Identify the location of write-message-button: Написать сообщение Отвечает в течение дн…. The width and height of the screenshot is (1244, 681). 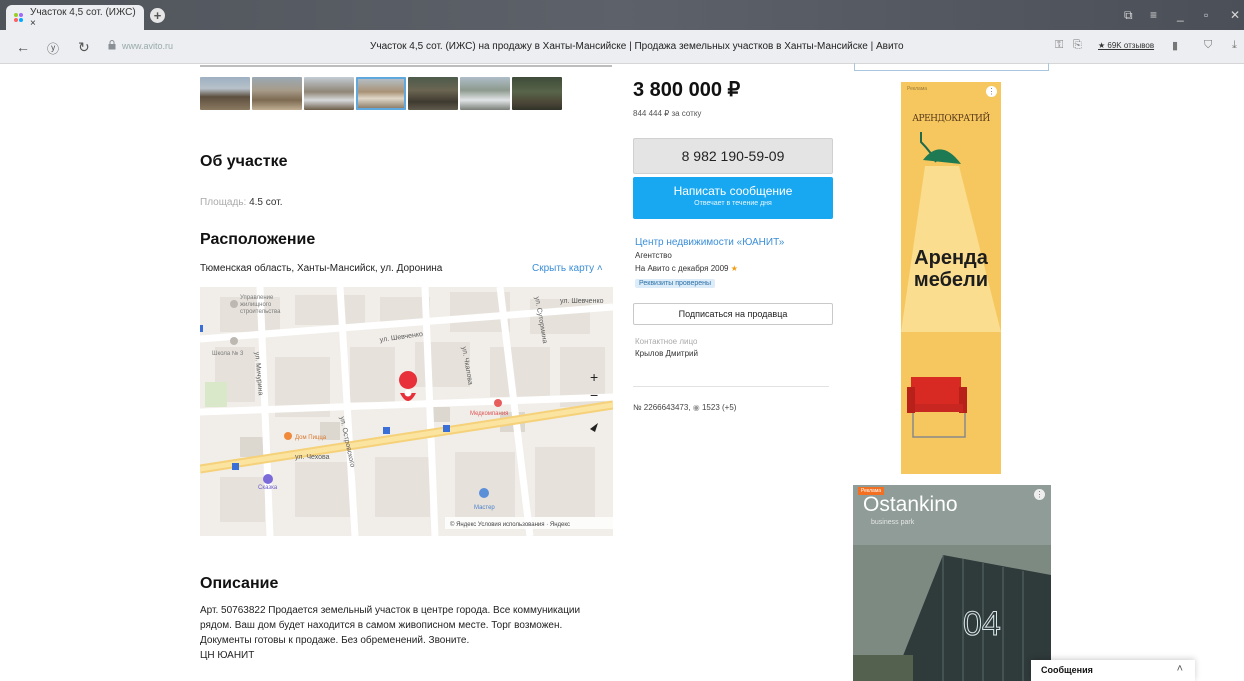
(733, 198).